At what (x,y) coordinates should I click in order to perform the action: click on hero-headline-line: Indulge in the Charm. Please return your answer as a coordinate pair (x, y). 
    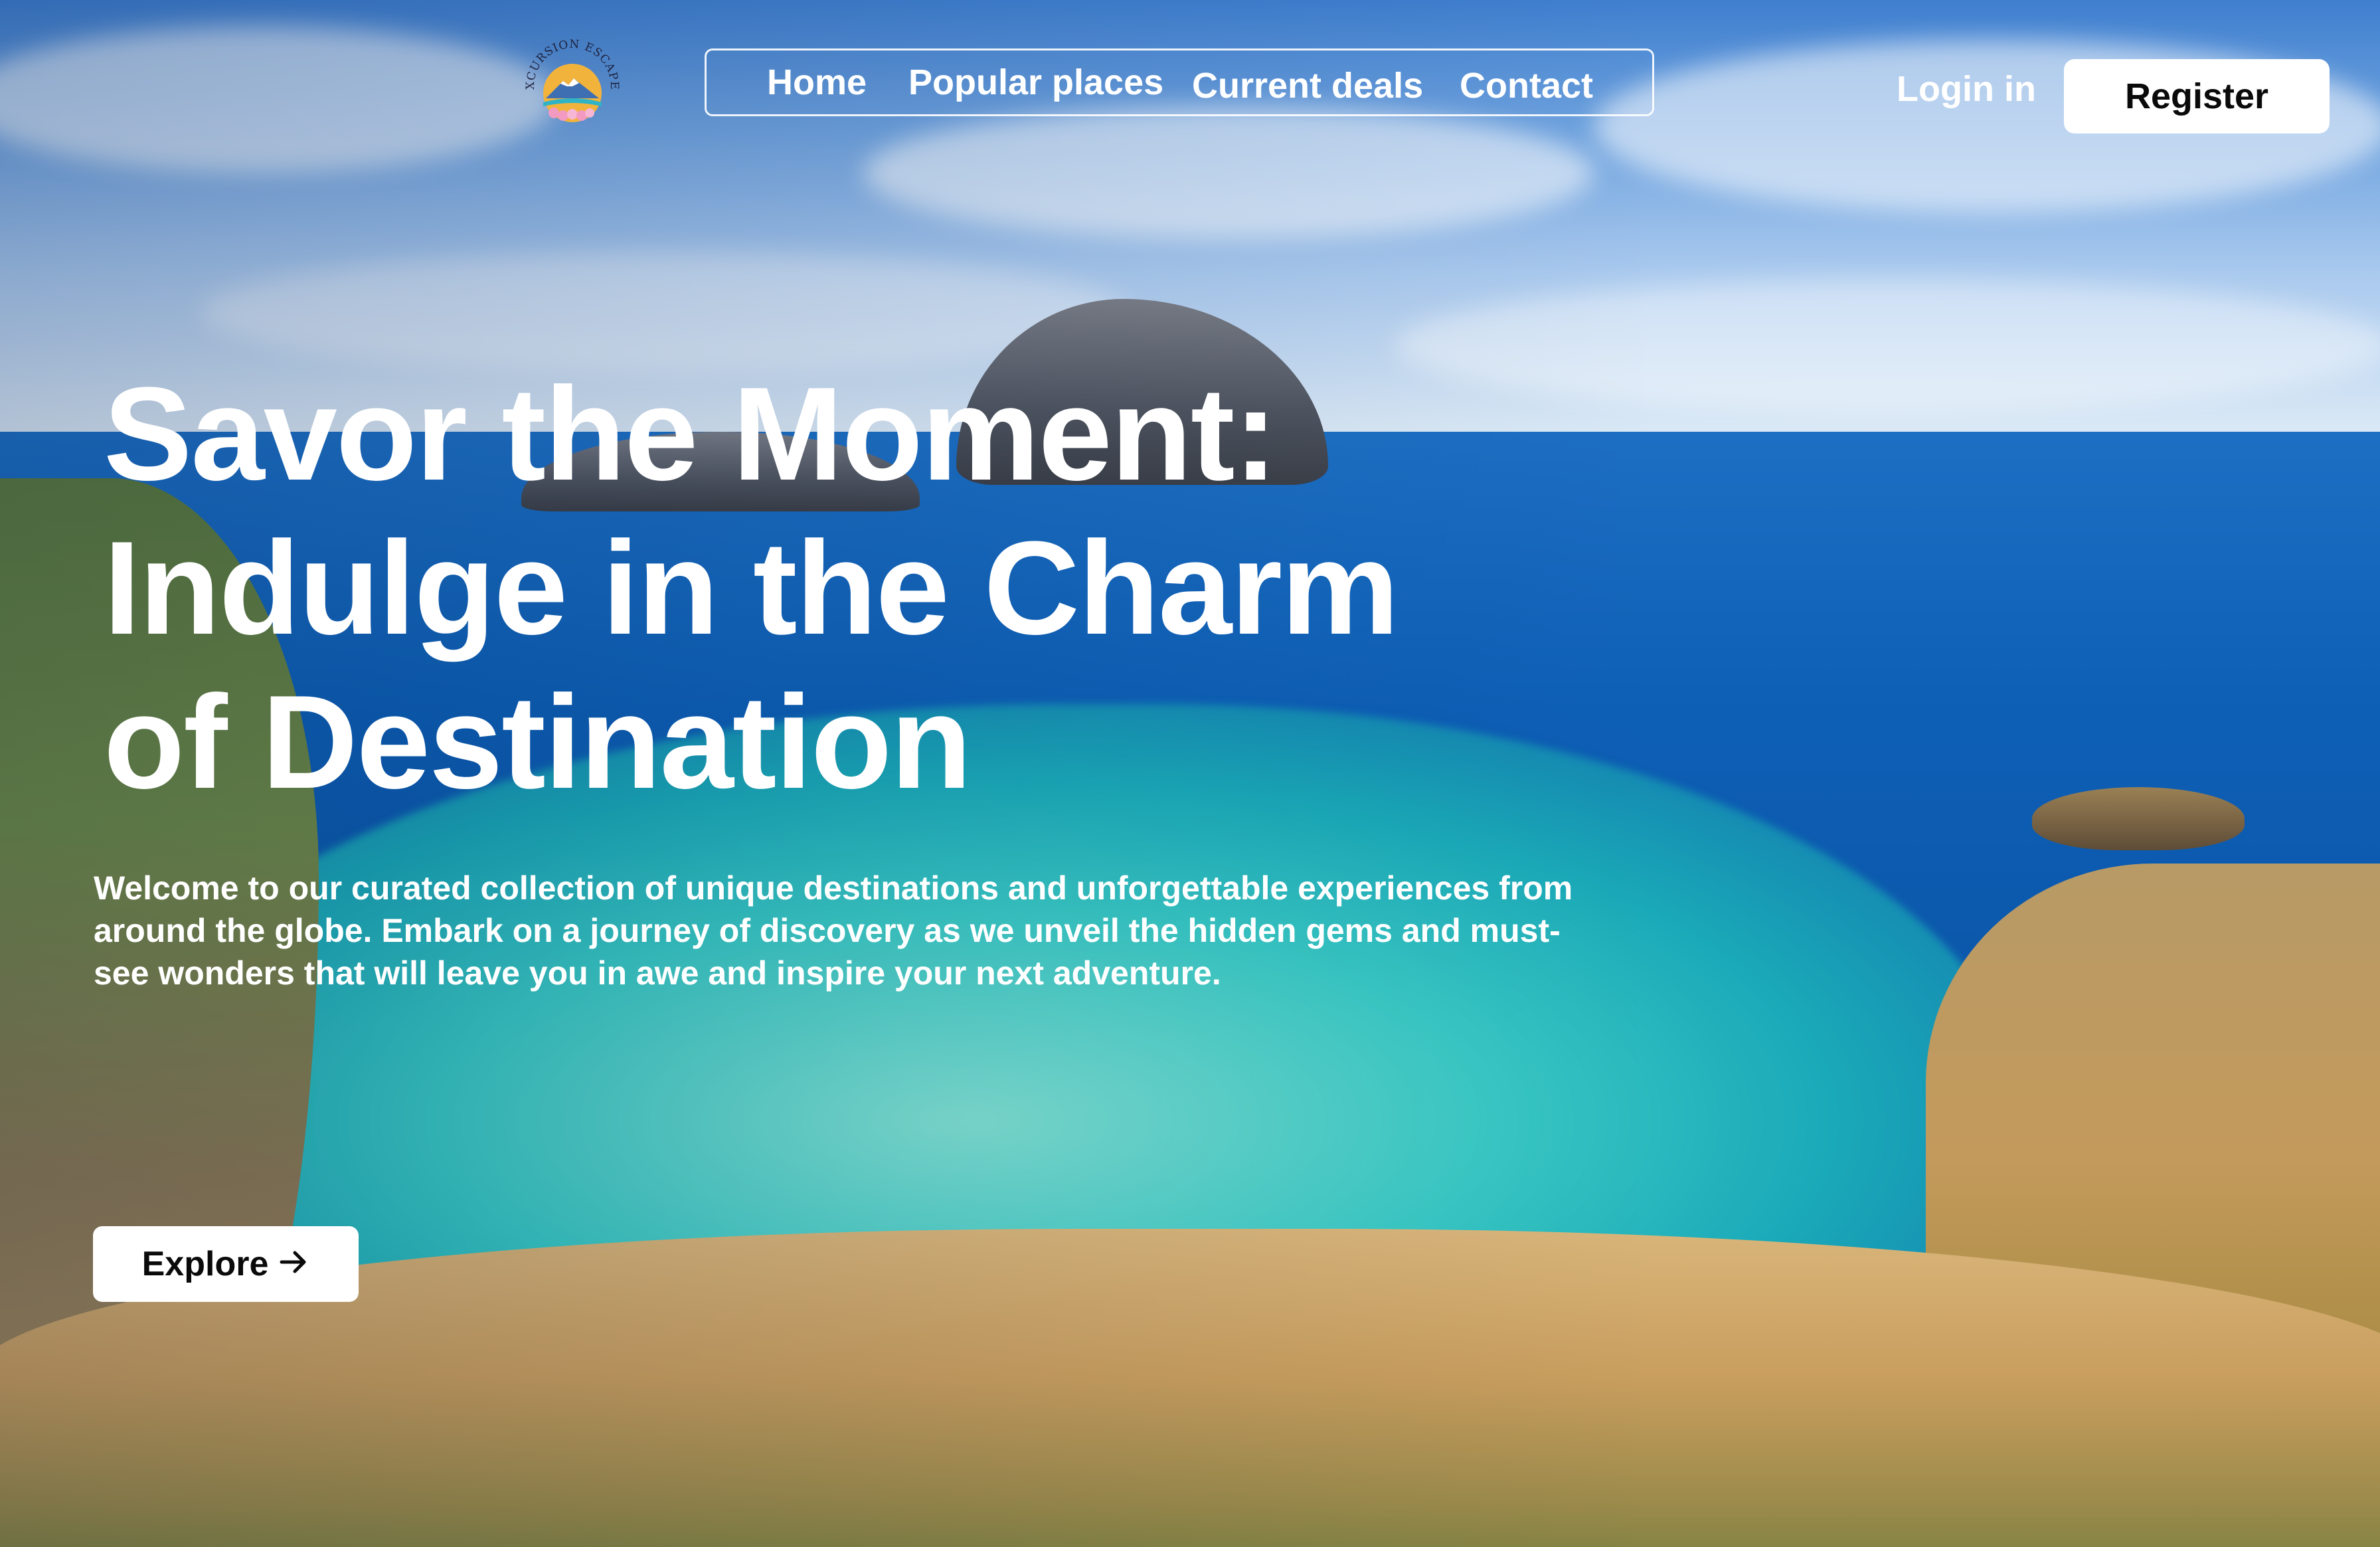
    Looking at the image, I should click on (751, 588).